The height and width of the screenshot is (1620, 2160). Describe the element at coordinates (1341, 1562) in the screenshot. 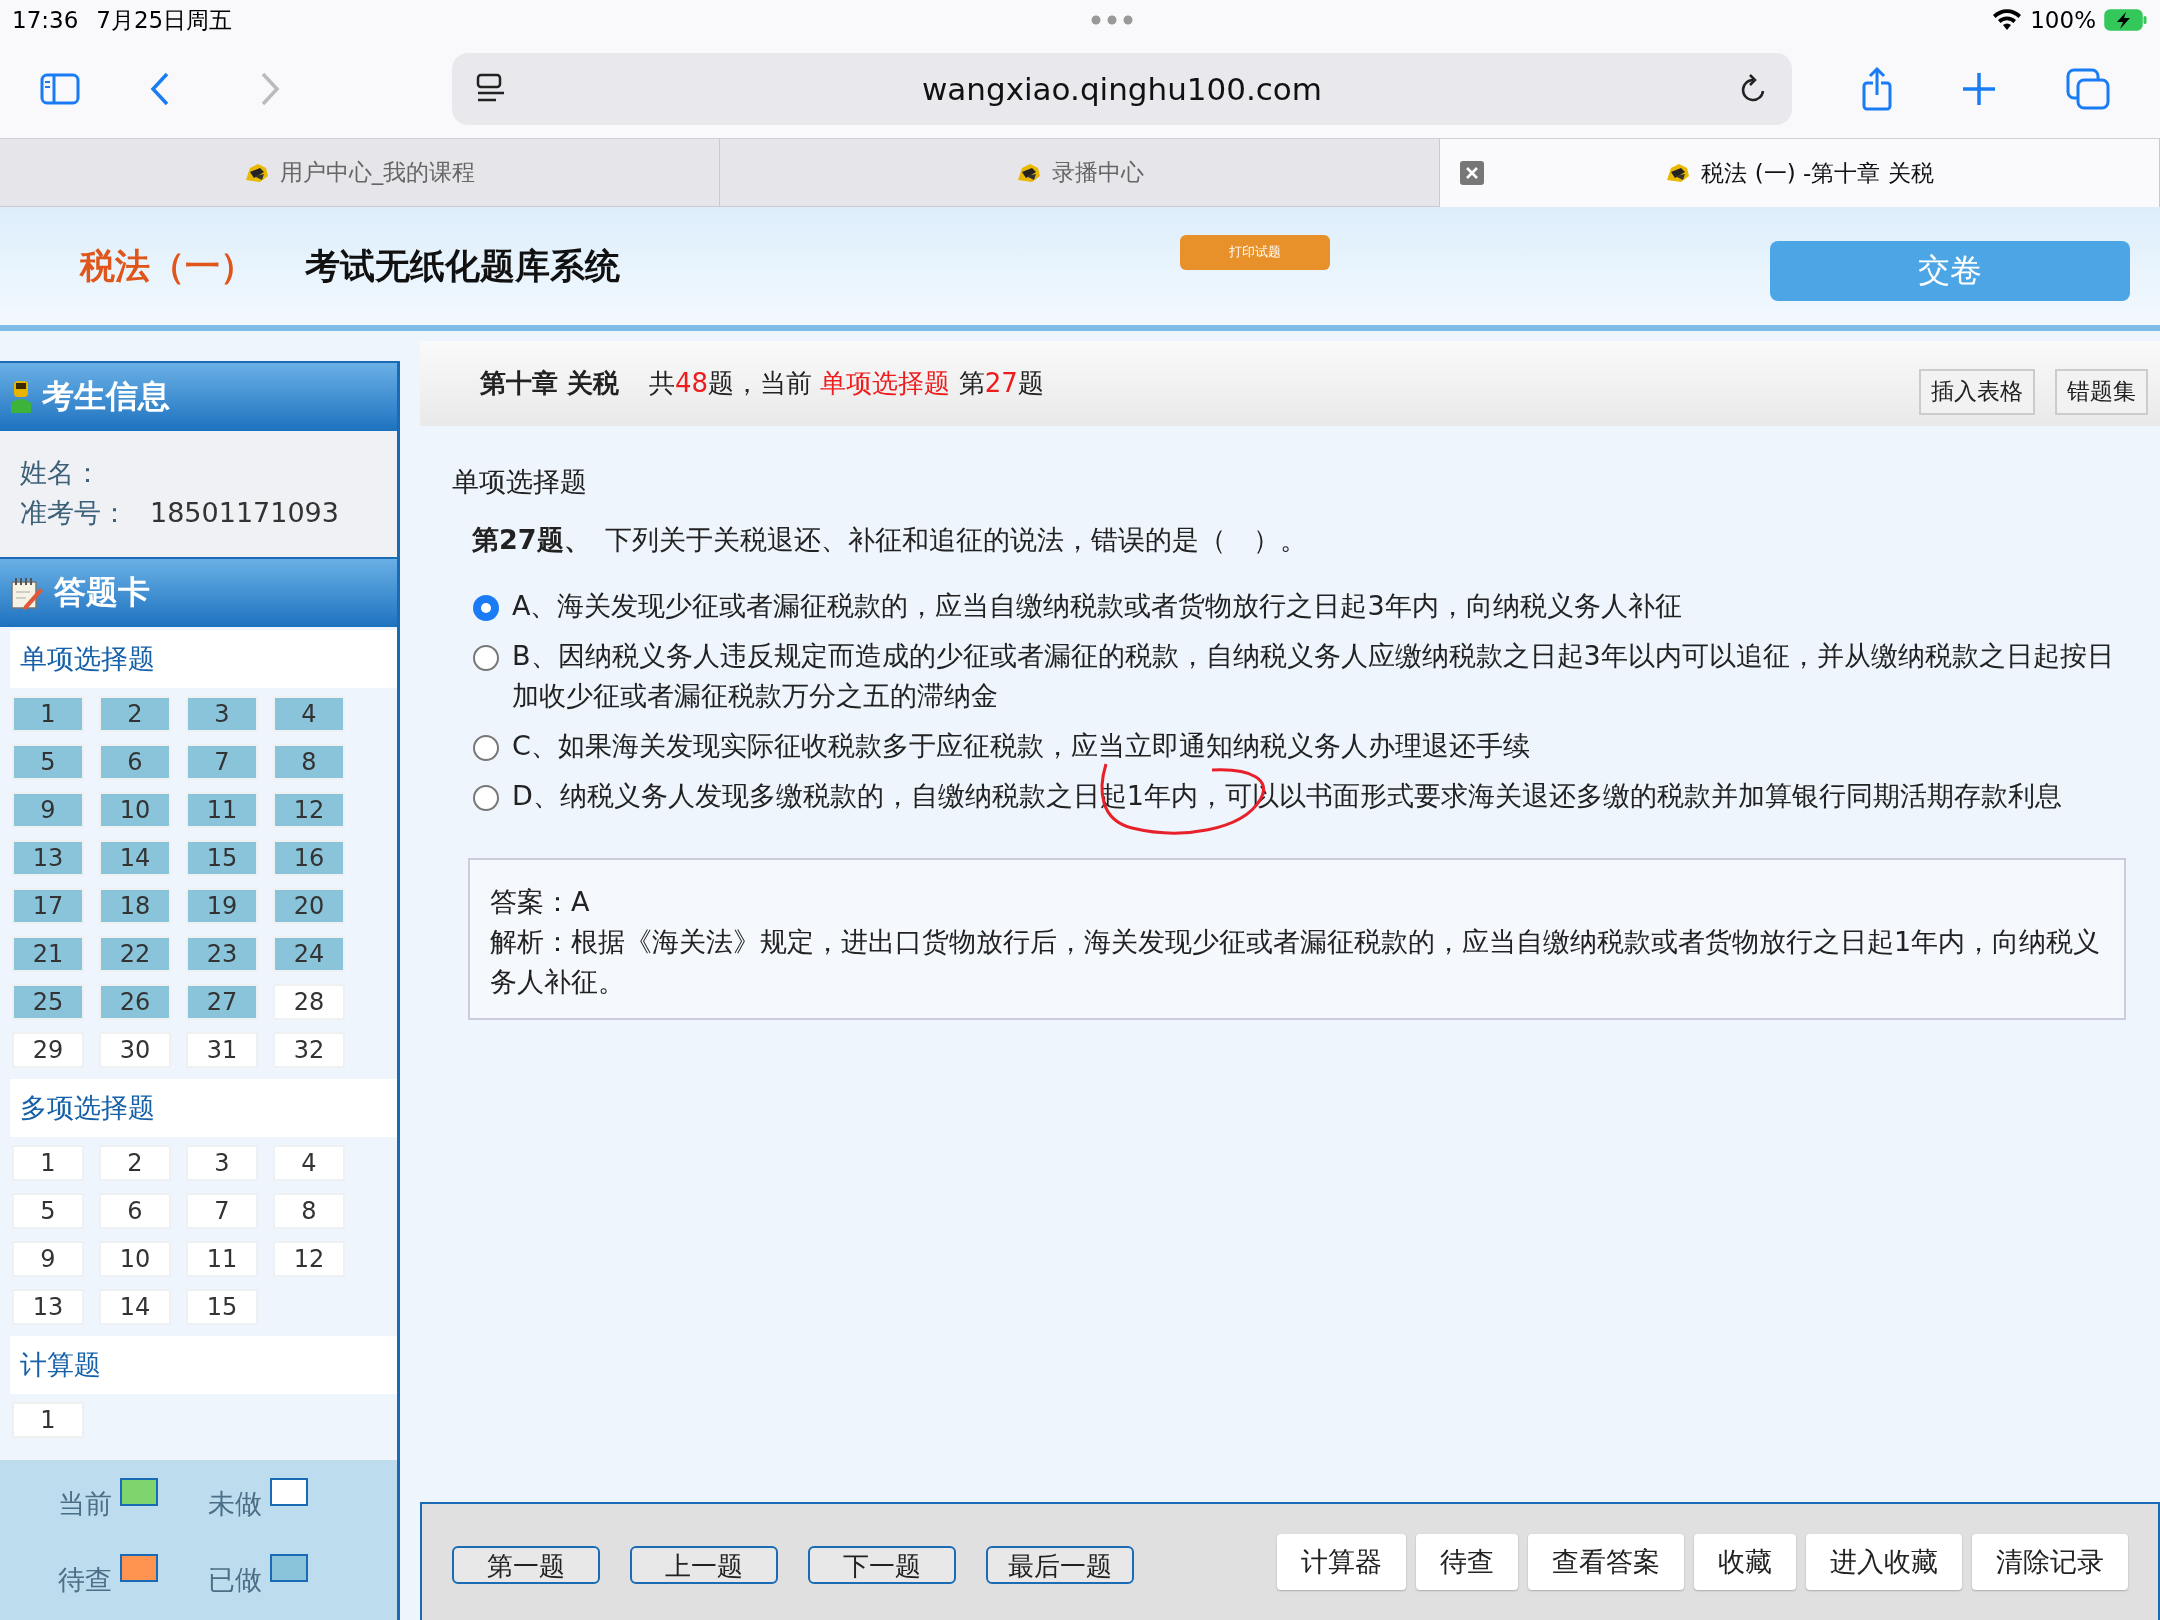

I see `tool-button: 计算器` at that location.